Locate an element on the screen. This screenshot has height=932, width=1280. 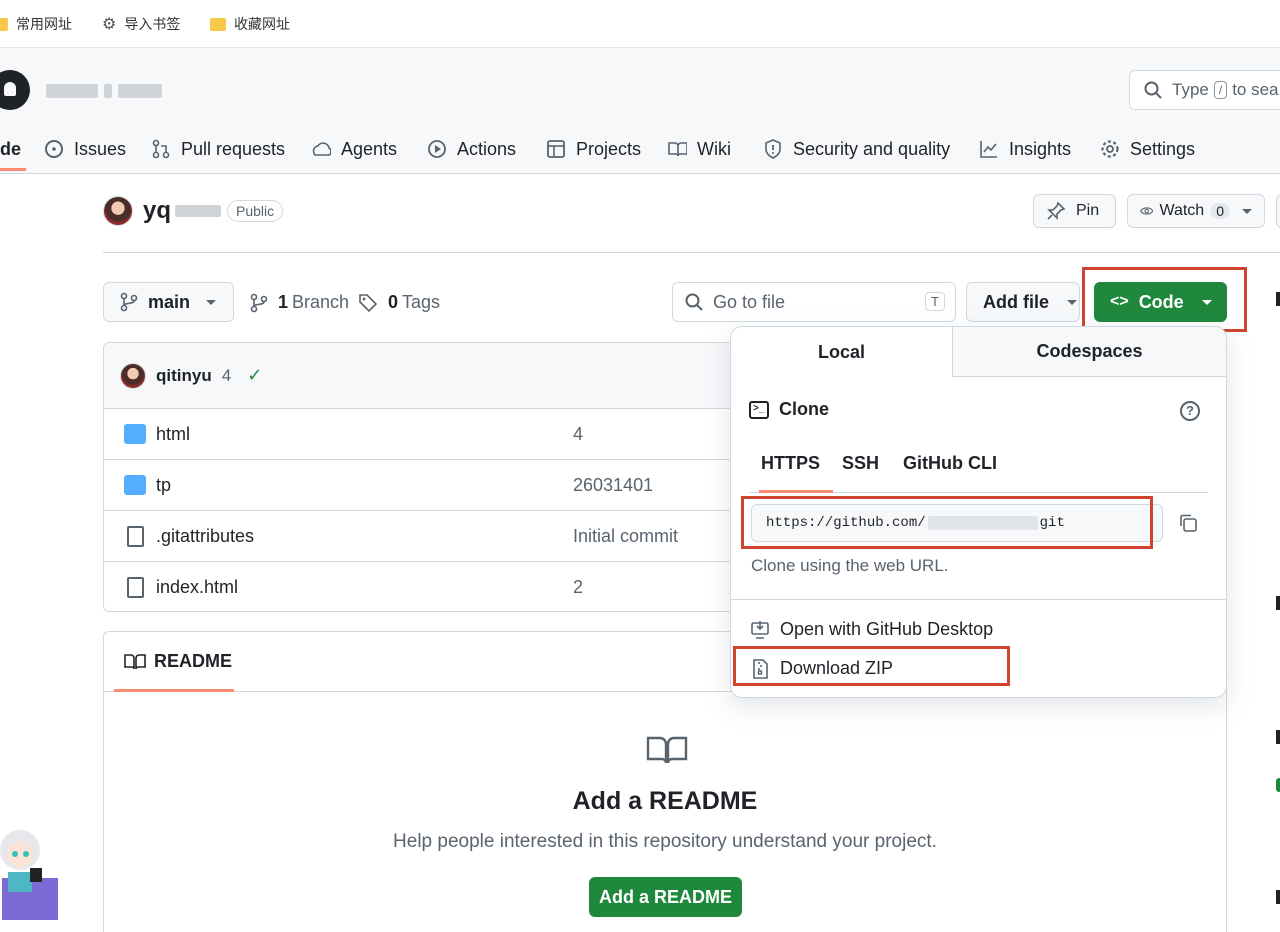
repo-name-redacted is located at coordinates (198, 211).